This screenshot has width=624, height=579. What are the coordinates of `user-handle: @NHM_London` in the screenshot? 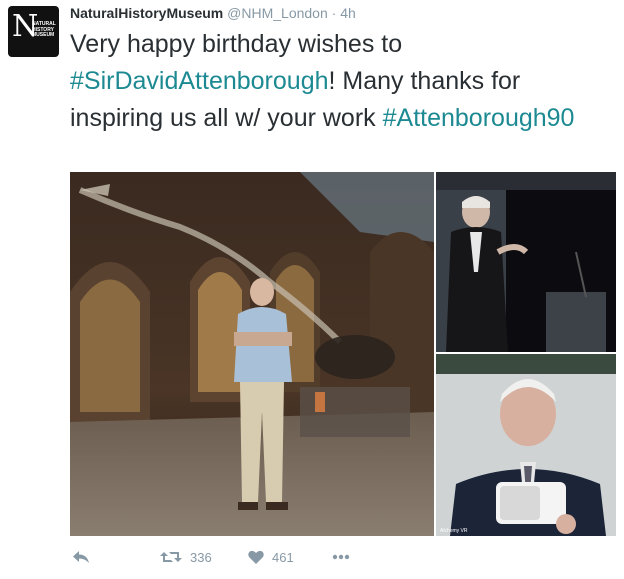 It's located at (277, 13).